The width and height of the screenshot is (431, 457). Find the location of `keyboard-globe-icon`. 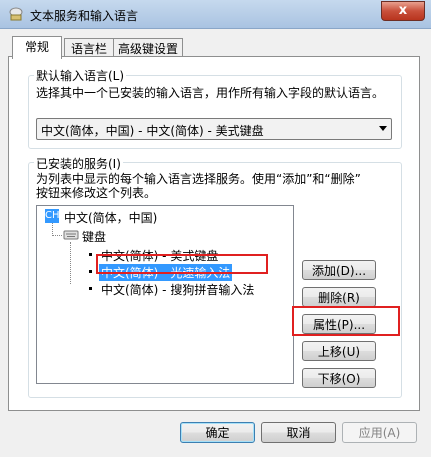

keyboard-globe-icon is located at coordinates (16, 14).